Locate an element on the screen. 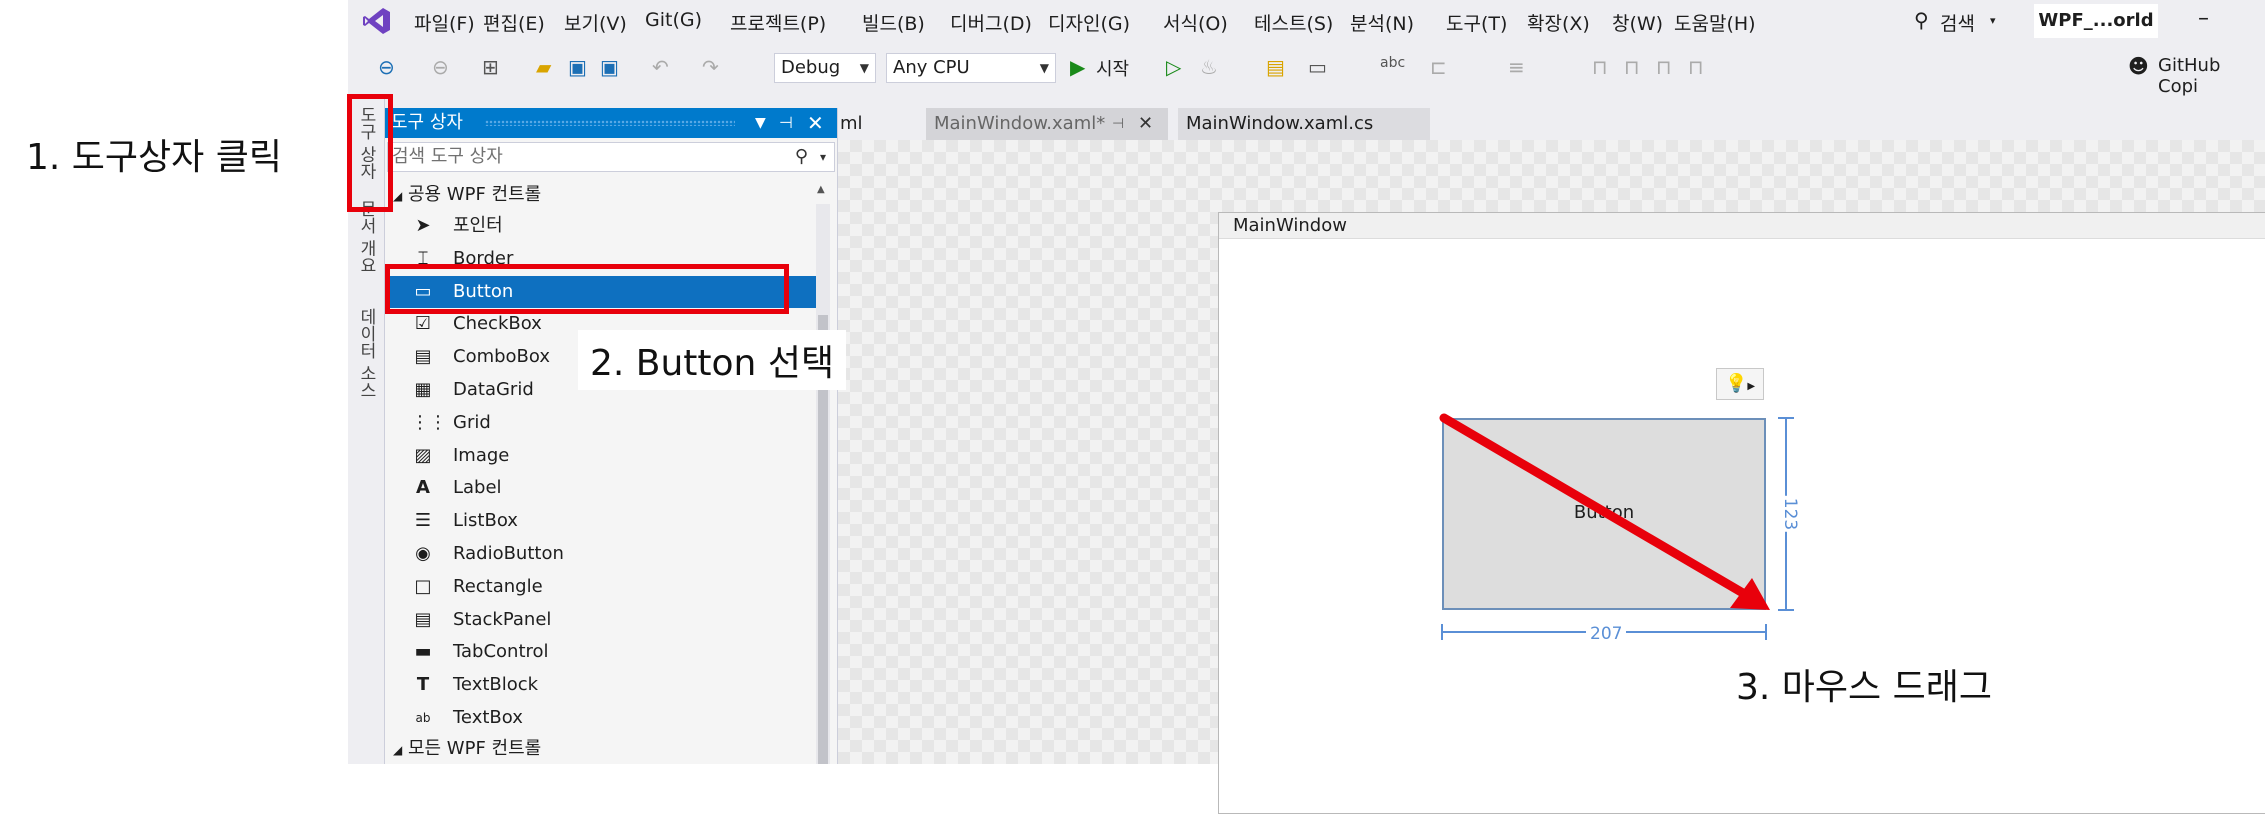 The width and height of the screenshot is (2265, 814). bookmark-prev-icon: ⊓ is located at coordinates (1632, 67).